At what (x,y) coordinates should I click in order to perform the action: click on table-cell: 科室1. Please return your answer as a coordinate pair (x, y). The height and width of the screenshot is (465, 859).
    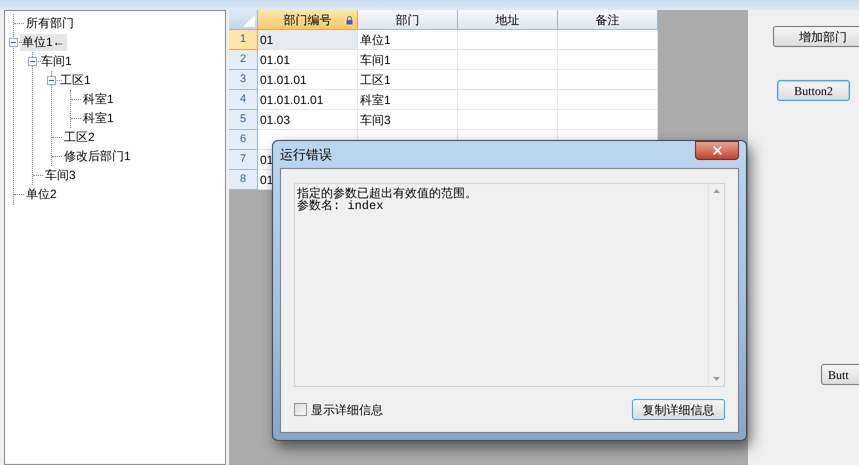
    Looking at the image, I should click on (408, 100).